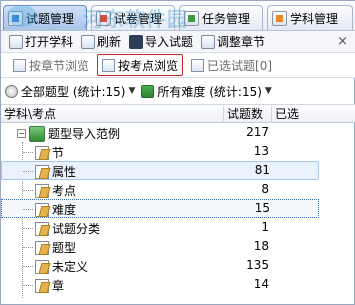  What do you see at coordinates (198, 65) in the screenshot?
I see `selected-list-icon` at bounding box center [198, 65].